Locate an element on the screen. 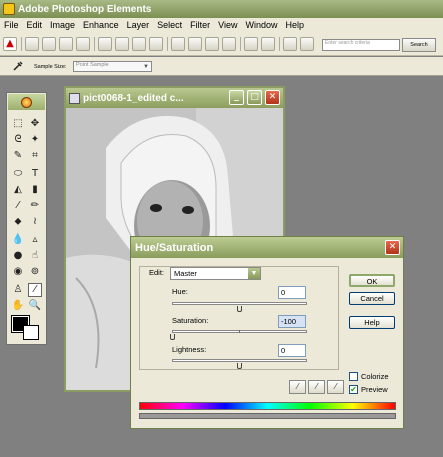  blur-tool-icon: 💧 is located at coordinates (18, 240).